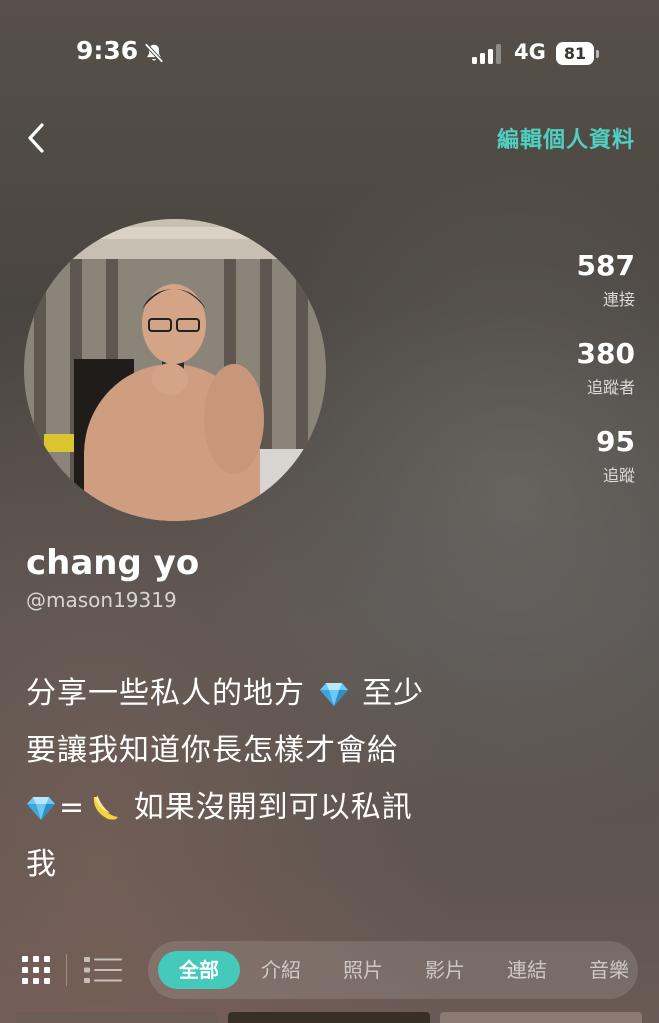 The width and height of the screenshot is (659, 1023). What do you see at coordinates (107, 50) in the screenshot?
I see `status-time: 9:36` at bounding box center [107, 50].